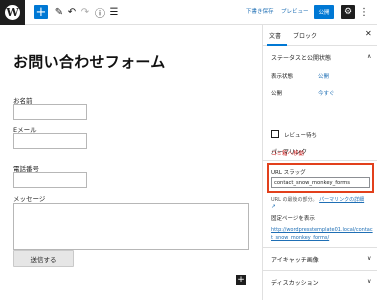  What do you see at coordinates (277, 45) in the screenshot?
I see `active-tab-indicator` at bounding box center [277, 45].